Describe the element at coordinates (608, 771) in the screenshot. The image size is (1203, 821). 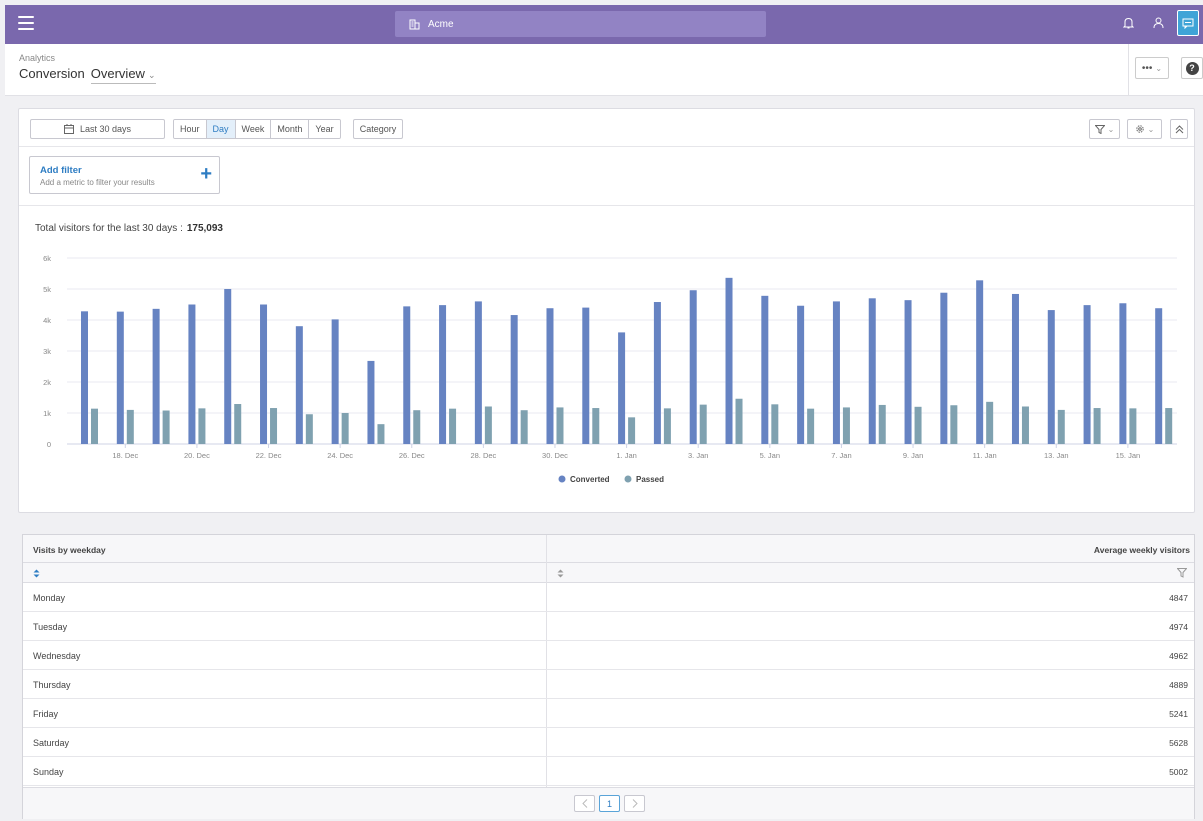
I see `table-row: Sunday 5002` at that location.